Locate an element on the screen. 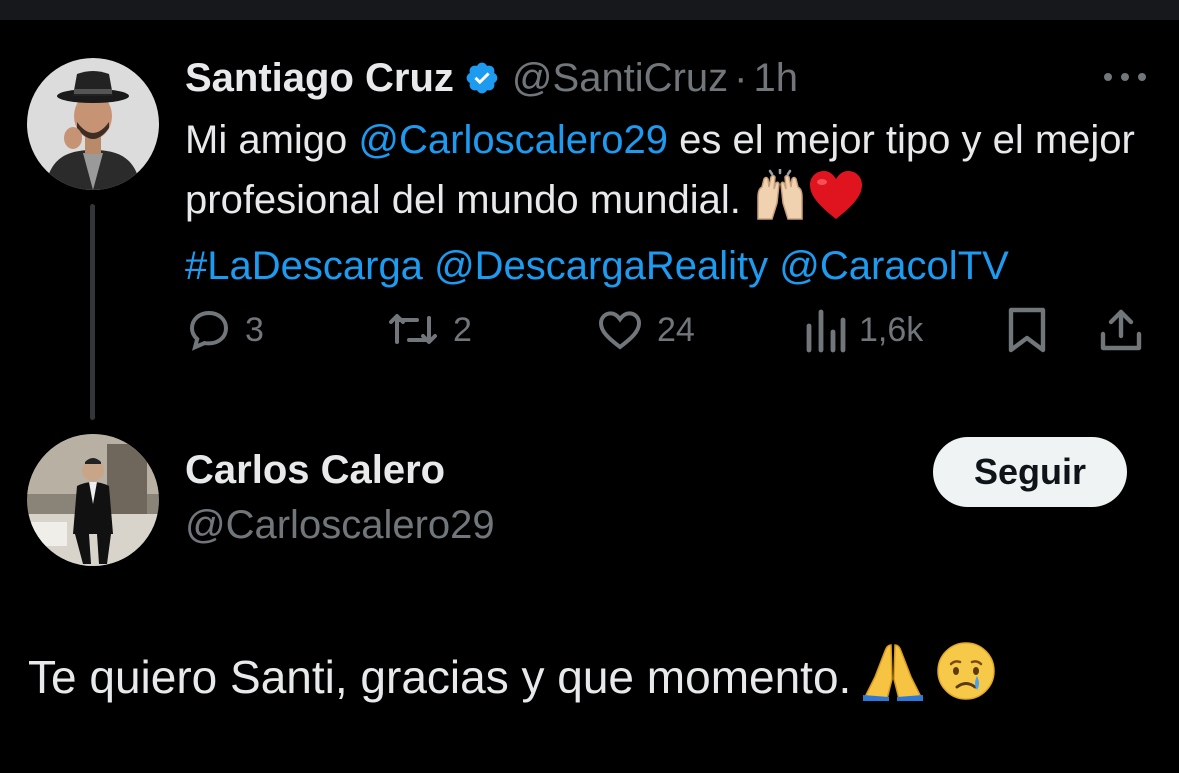  reply-count: 3 is located at coordinates (254, 329).